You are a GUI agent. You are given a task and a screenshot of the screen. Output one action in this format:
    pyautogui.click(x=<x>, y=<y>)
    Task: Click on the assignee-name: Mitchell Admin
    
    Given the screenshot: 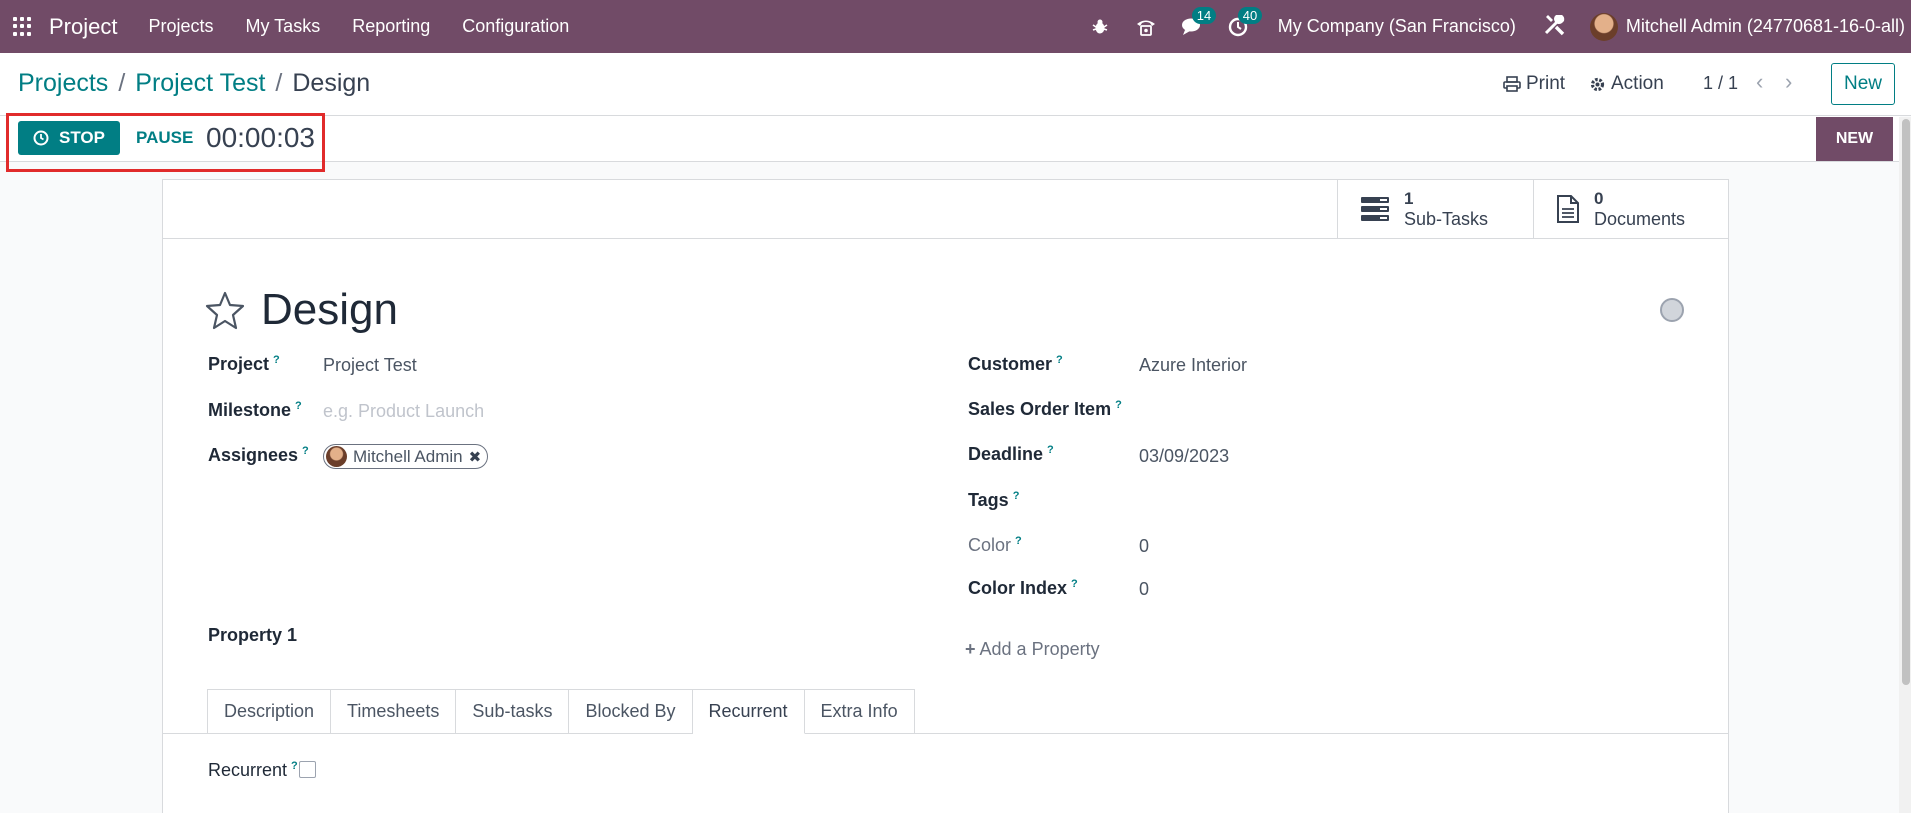 What is the action you would take?
    pyautogui.click(x=408, y=456)
    